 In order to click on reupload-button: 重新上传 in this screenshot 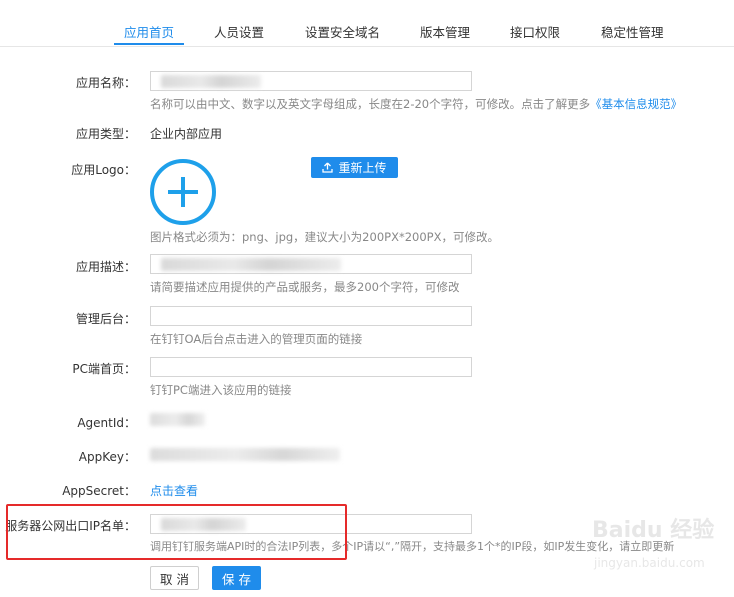, I will do `click(354, 167)`.